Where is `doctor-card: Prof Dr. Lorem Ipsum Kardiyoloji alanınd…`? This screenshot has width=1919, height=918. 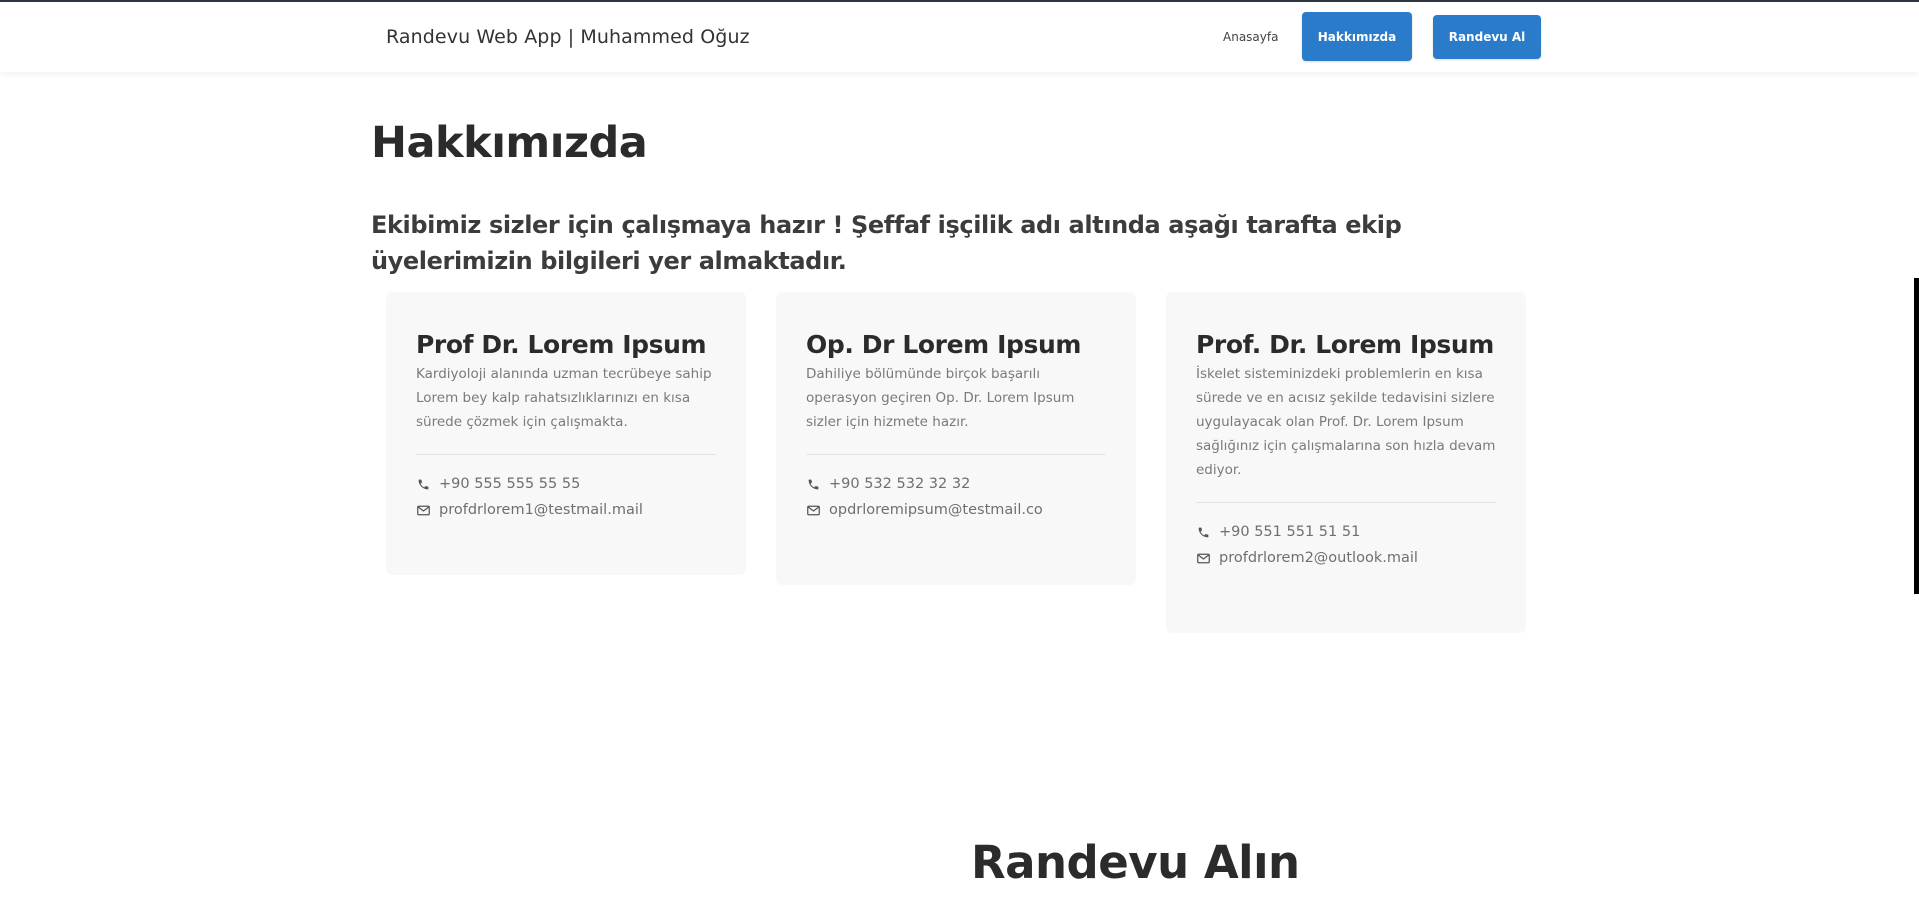 doctor-card: Prof Dr. Lorem Ipsum Kardiyoloji alanınd… is located at coordinates (566, 433).